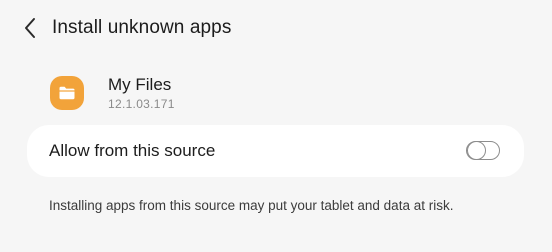 This screenshot has width=552, height=252. I want to click on chevron-left-icon, so click(30, 28).